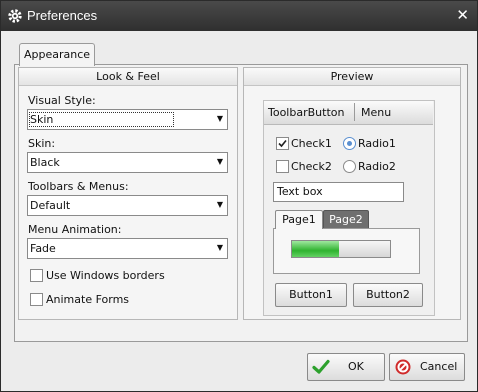  I want to click on cancel-button: Cancel, so click(427, 367).